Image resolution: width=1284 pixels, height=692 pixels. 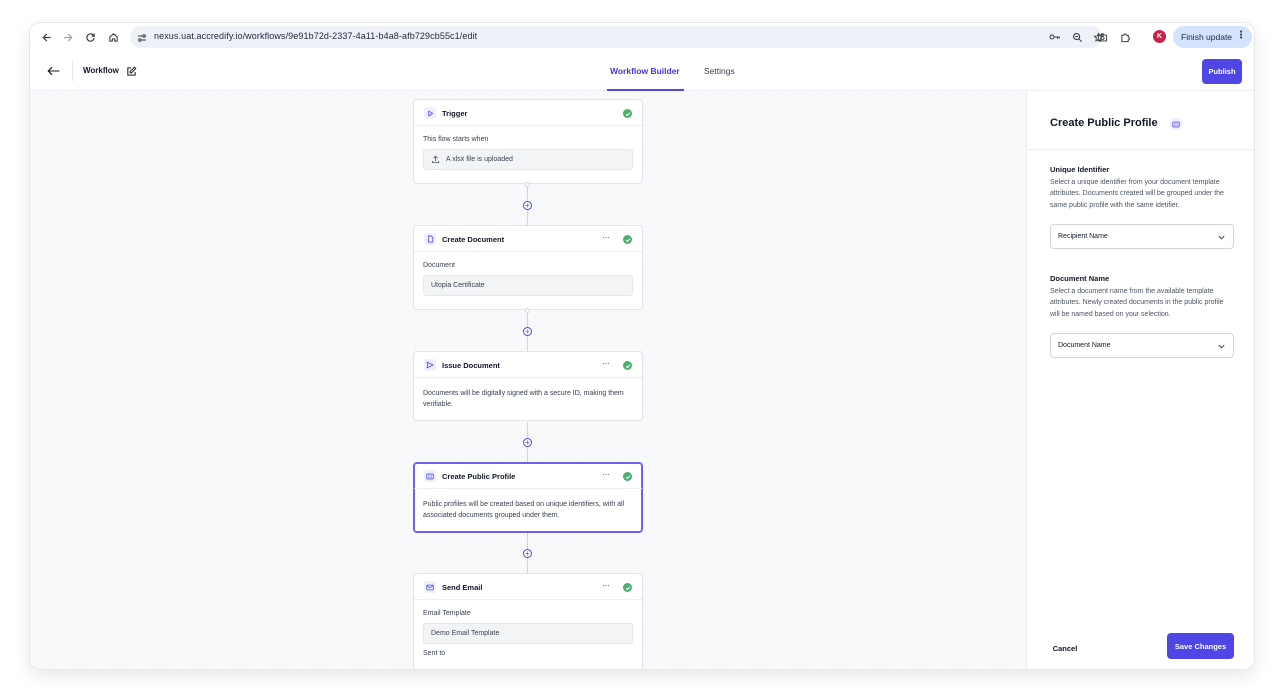 I want to click on reload-icon, so click(x=90, y=37).